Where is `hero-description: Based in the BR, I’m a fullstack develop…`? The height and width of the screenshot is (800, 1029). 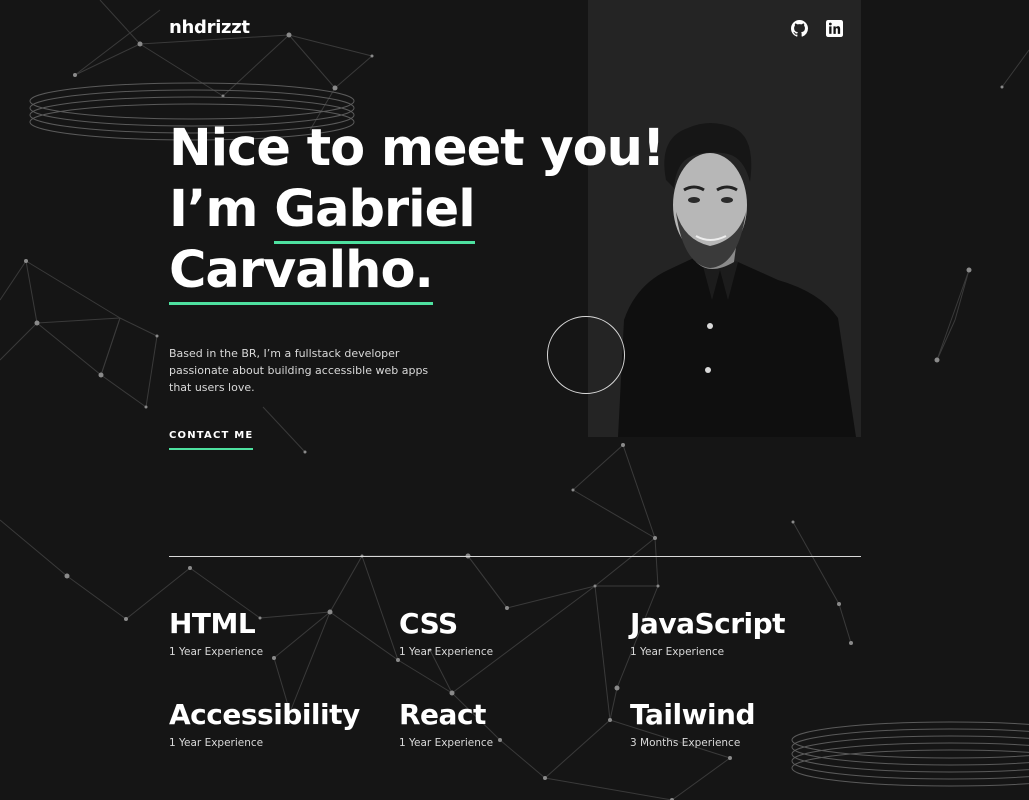
hero-description: Based in the BR, I’m a fullstack develop… is located at coordinates (299, 370).